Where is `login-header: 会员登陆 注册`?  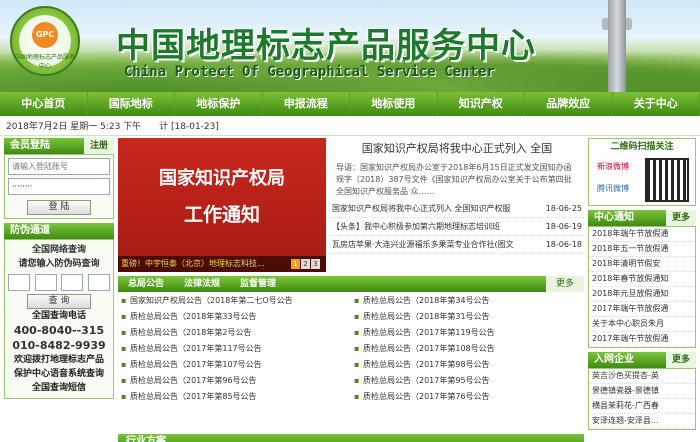 login-header: 会员登陆 注册 is located at coordinates (59, 146).